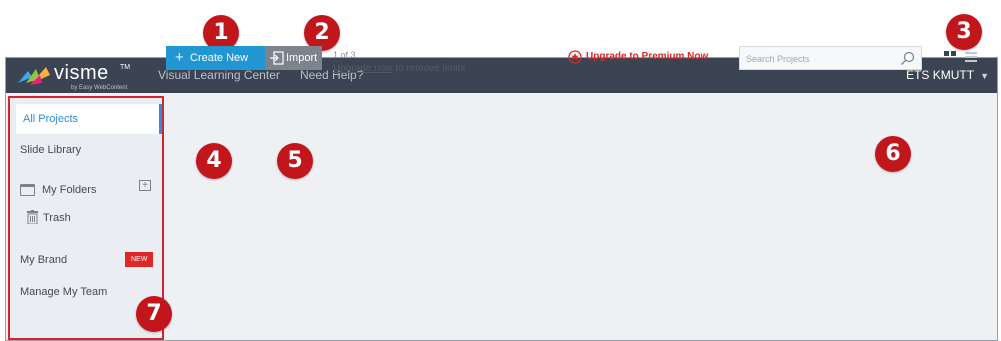 The image size is (1001, 341). What do you see at coordinates (893, 154) in the screenshot?
I see `callout-marker-6: 6` at bounding box center [893, 154].